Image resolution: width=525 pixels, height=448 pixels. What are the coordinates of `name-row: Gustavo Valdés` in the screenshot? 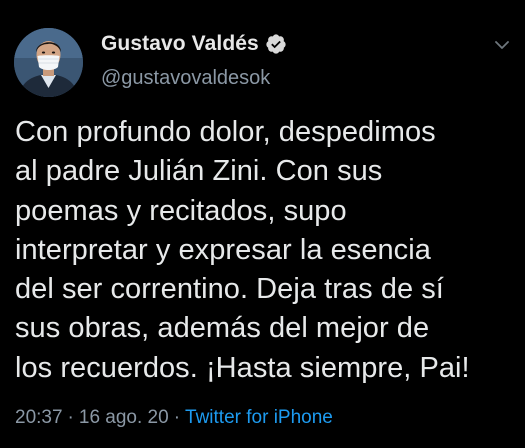 It's located at (194, 44).